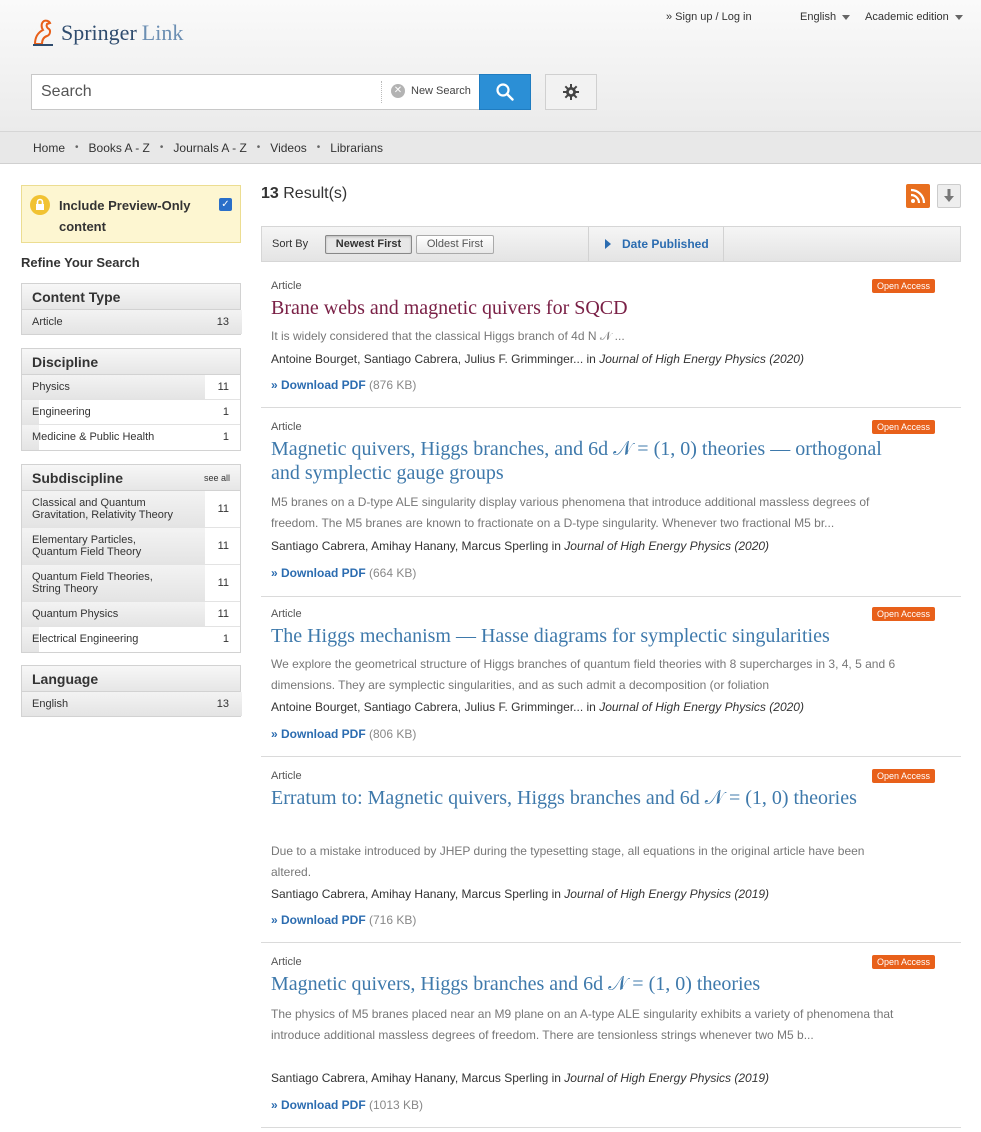 The height and width of the screenshot is (1132, 981). I want to click on language-dropdown: English, so click(825, 17).